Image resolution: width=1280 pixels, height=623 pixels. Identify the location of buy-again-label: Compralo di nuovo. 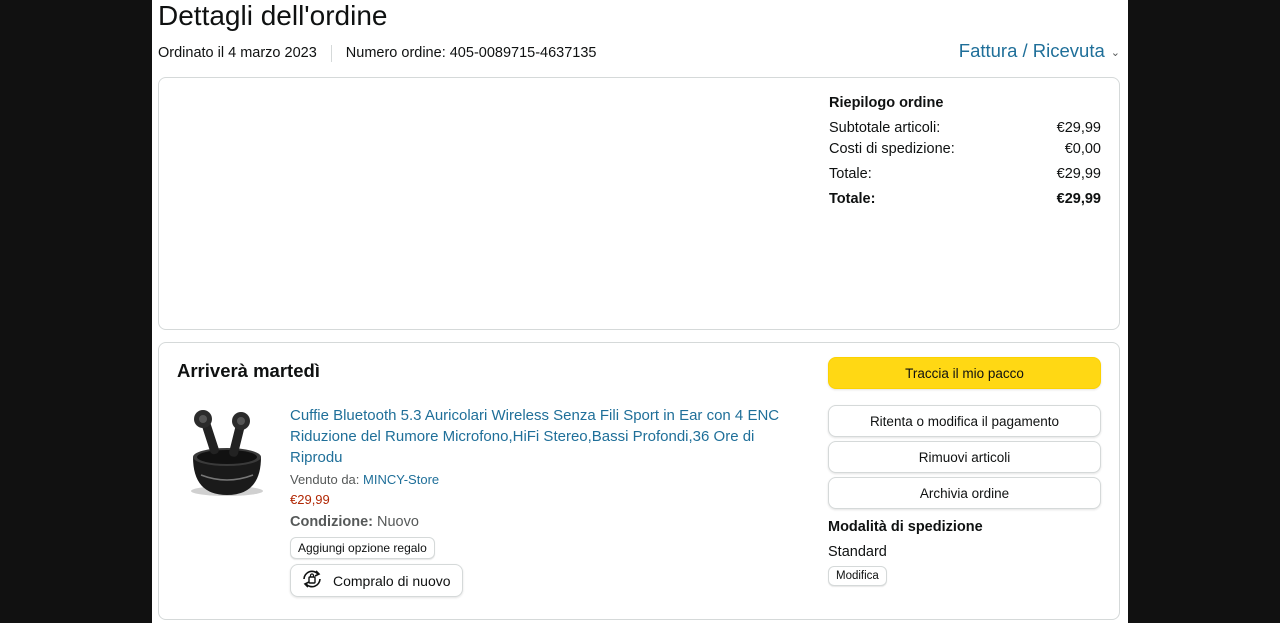
(392, 580).